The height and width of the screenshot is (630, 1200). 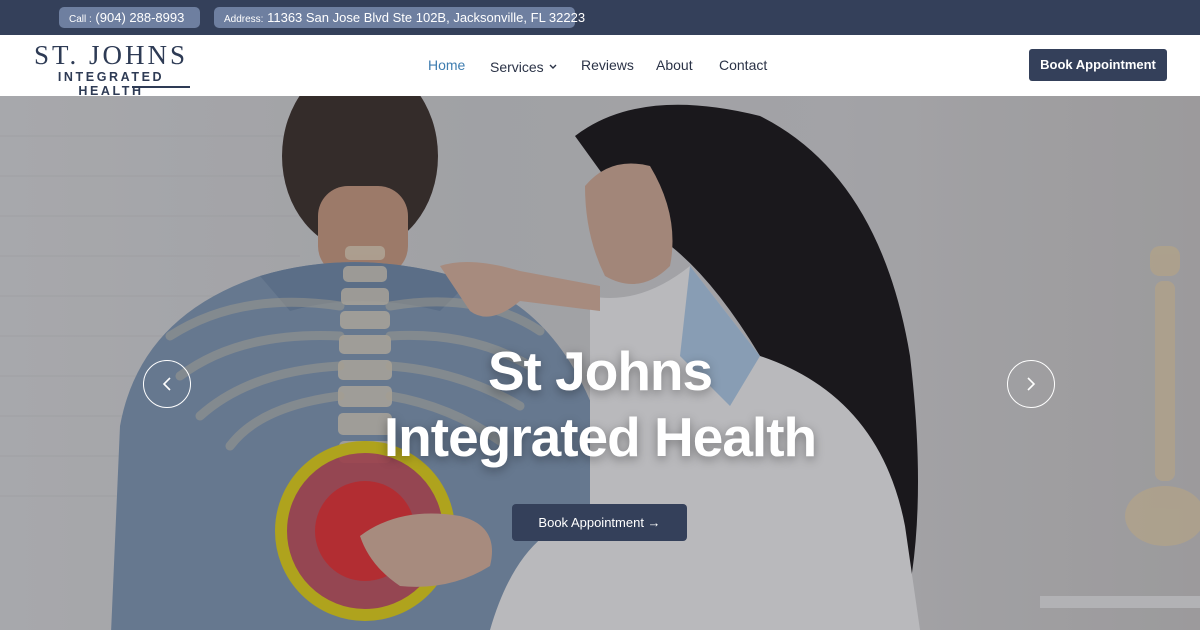 I want to click on slider-next-button, so click(x=1031, y=384).